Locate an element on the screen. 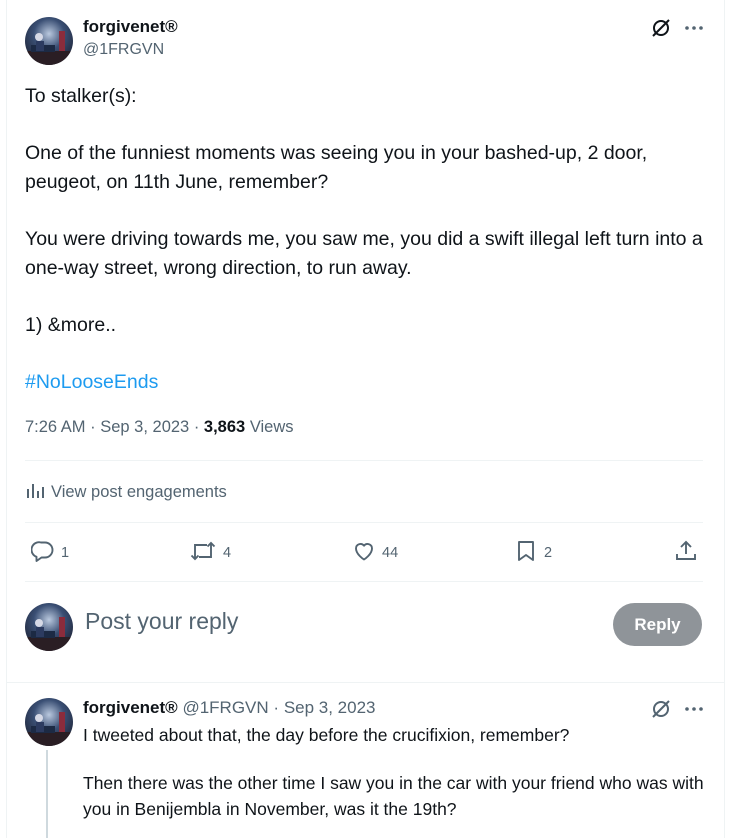 The image size is (738, 838). share-action is located at coordinates (686, 553).